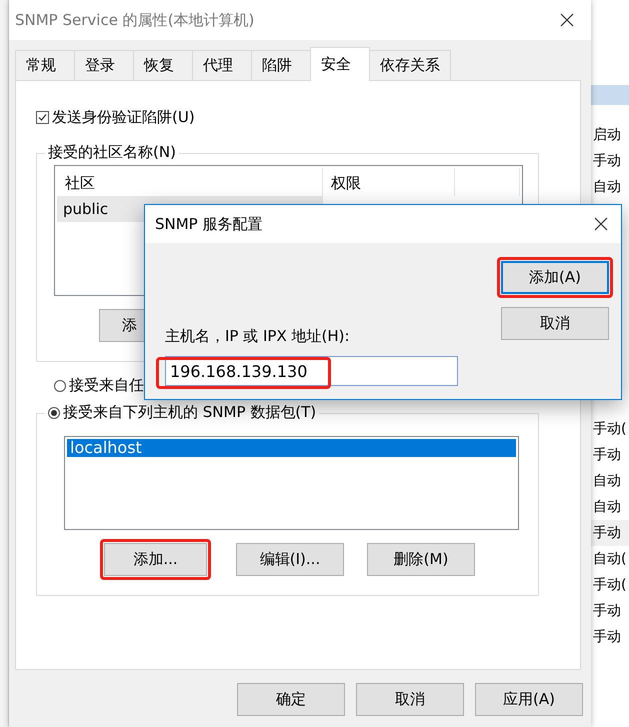 The height and width of the screenshot is (727, 629). Describe the element at coordinates (134, 20) in the screenshot. I see `window-title: SNMP Service 的属性(本地计算机)` at that location.